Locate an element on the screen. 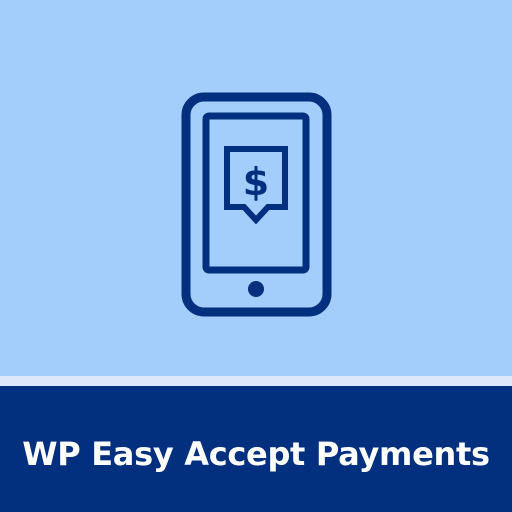 The image size is (512, 512). mobile-payment-icon: $ is located at coordinates (256, 204).